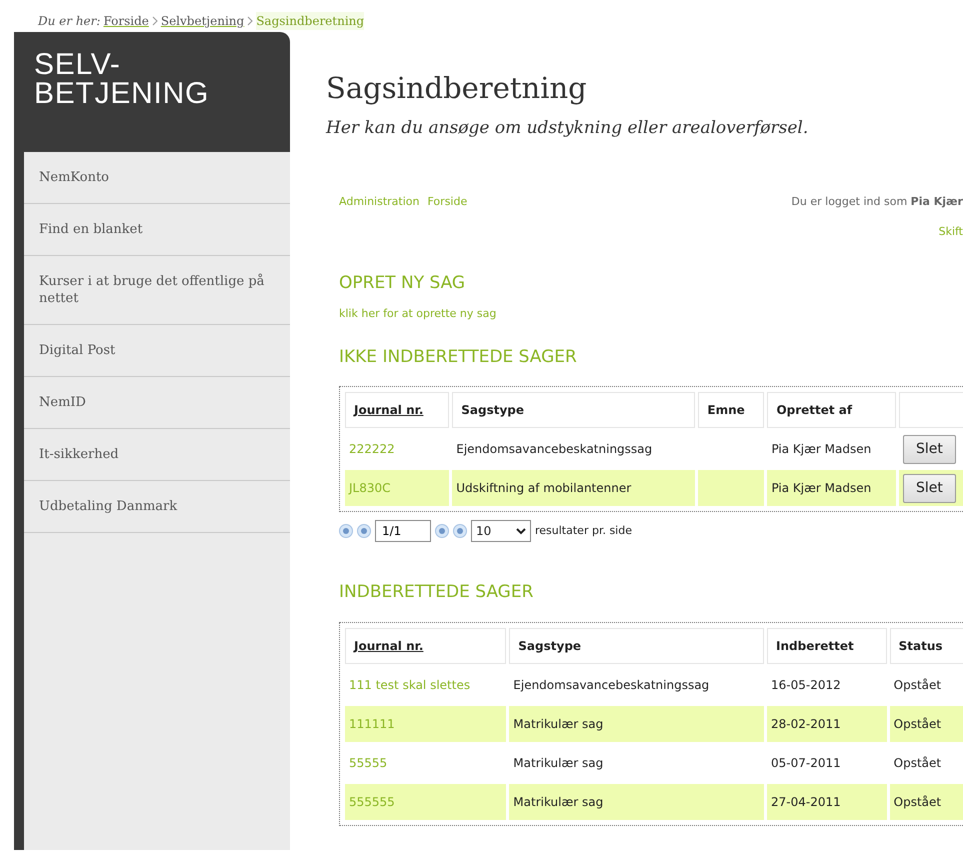  Describe the element at coordinates (568, 128) in the screenshot. I see `page-subtitle: Her kan du ansøge om udstykning eller arealoverførsel.` at that location.